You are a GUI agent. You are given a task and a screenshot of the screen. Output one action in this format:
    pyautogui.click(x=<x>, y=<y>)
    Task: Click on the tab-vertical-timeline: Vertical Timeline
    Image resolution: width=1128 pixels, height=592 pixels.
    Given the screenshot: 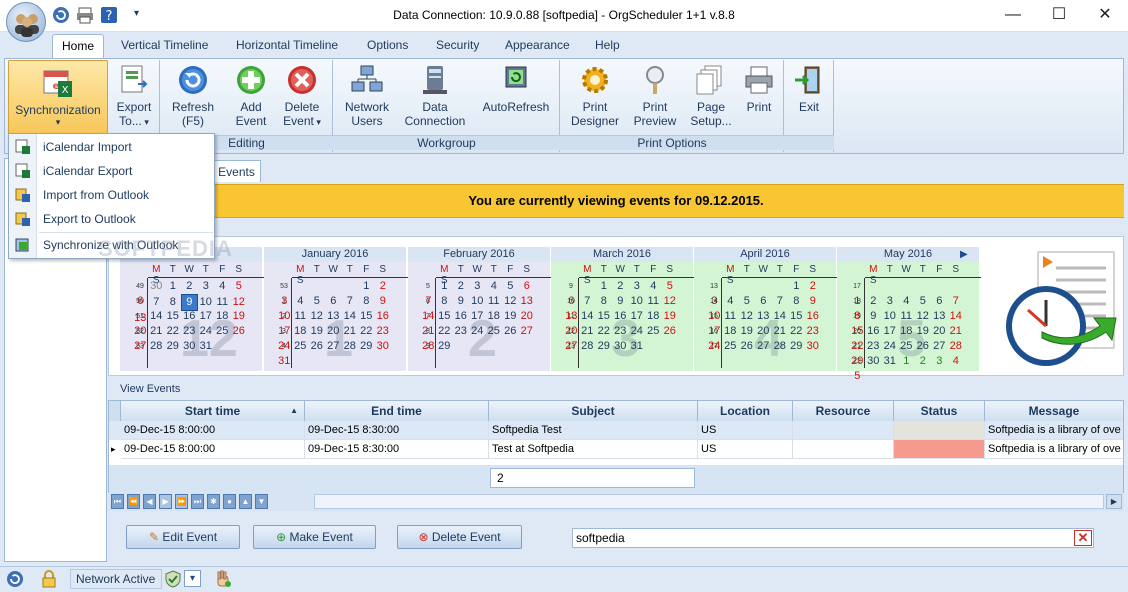 What is the action you would take?
    pyautogui.click(x=164, y=47)
    